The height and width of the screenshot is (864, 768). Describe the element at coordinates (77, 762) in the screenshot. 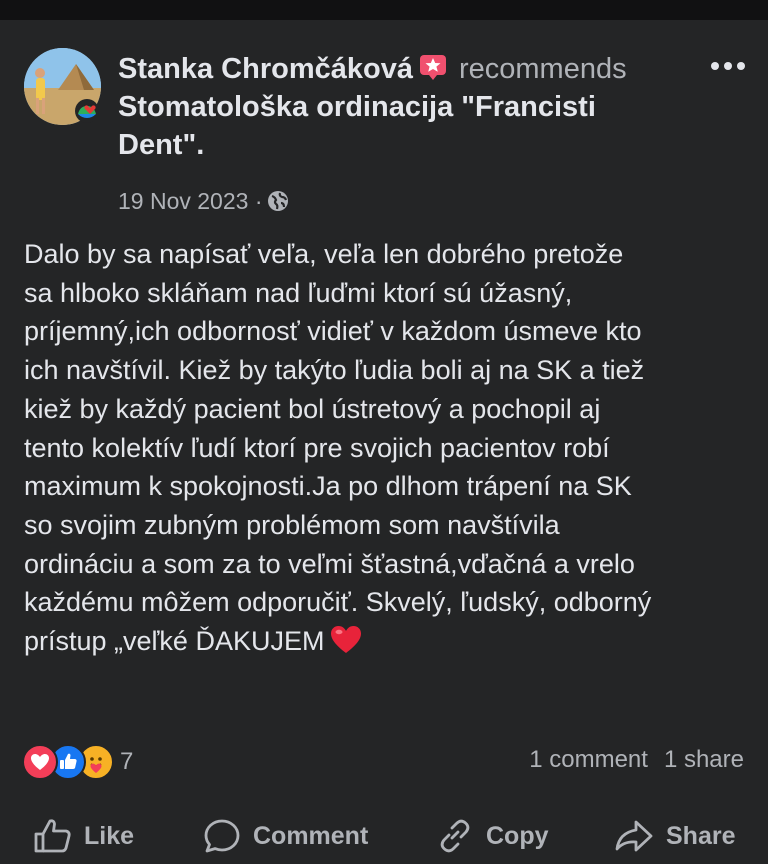

I see `reactions-summary: 7` at that location.